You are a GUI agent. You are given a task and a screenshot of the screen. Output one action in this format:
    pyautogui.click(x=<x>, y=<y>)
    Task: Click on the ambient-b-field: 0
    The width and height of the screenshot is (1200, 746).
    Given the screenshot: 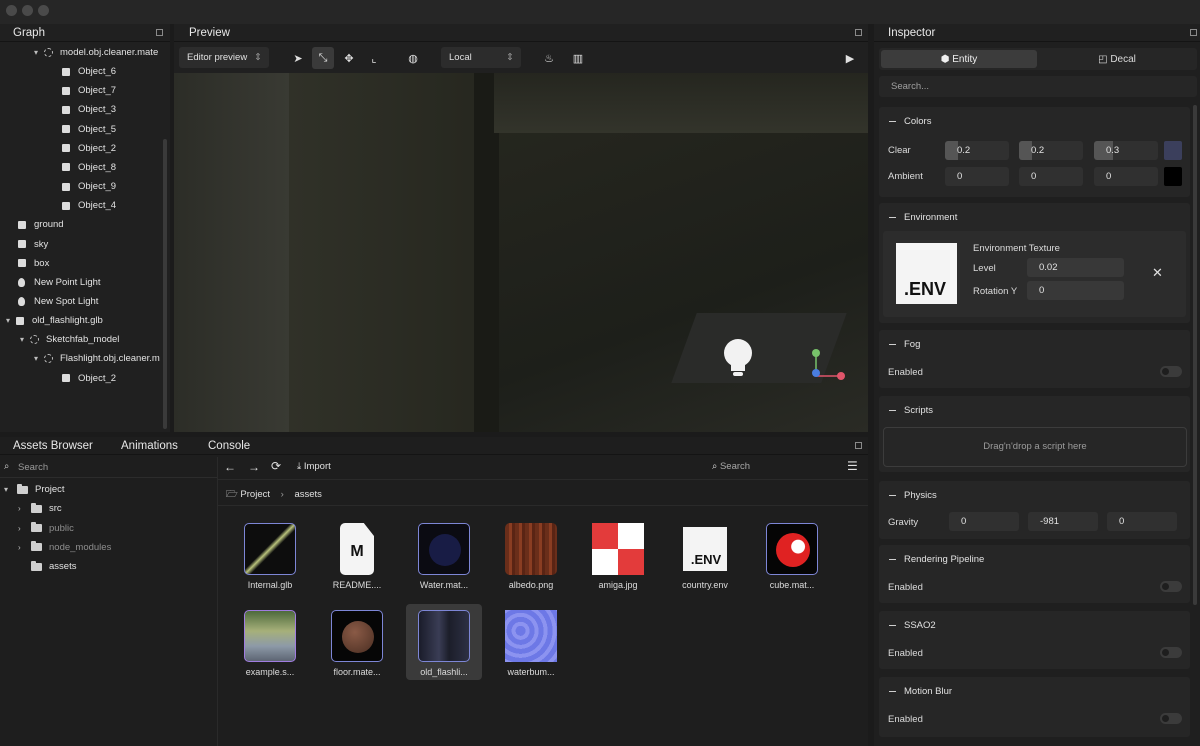 What is the action you would take?
    pyautogui.click(x=1126, y=176)
    